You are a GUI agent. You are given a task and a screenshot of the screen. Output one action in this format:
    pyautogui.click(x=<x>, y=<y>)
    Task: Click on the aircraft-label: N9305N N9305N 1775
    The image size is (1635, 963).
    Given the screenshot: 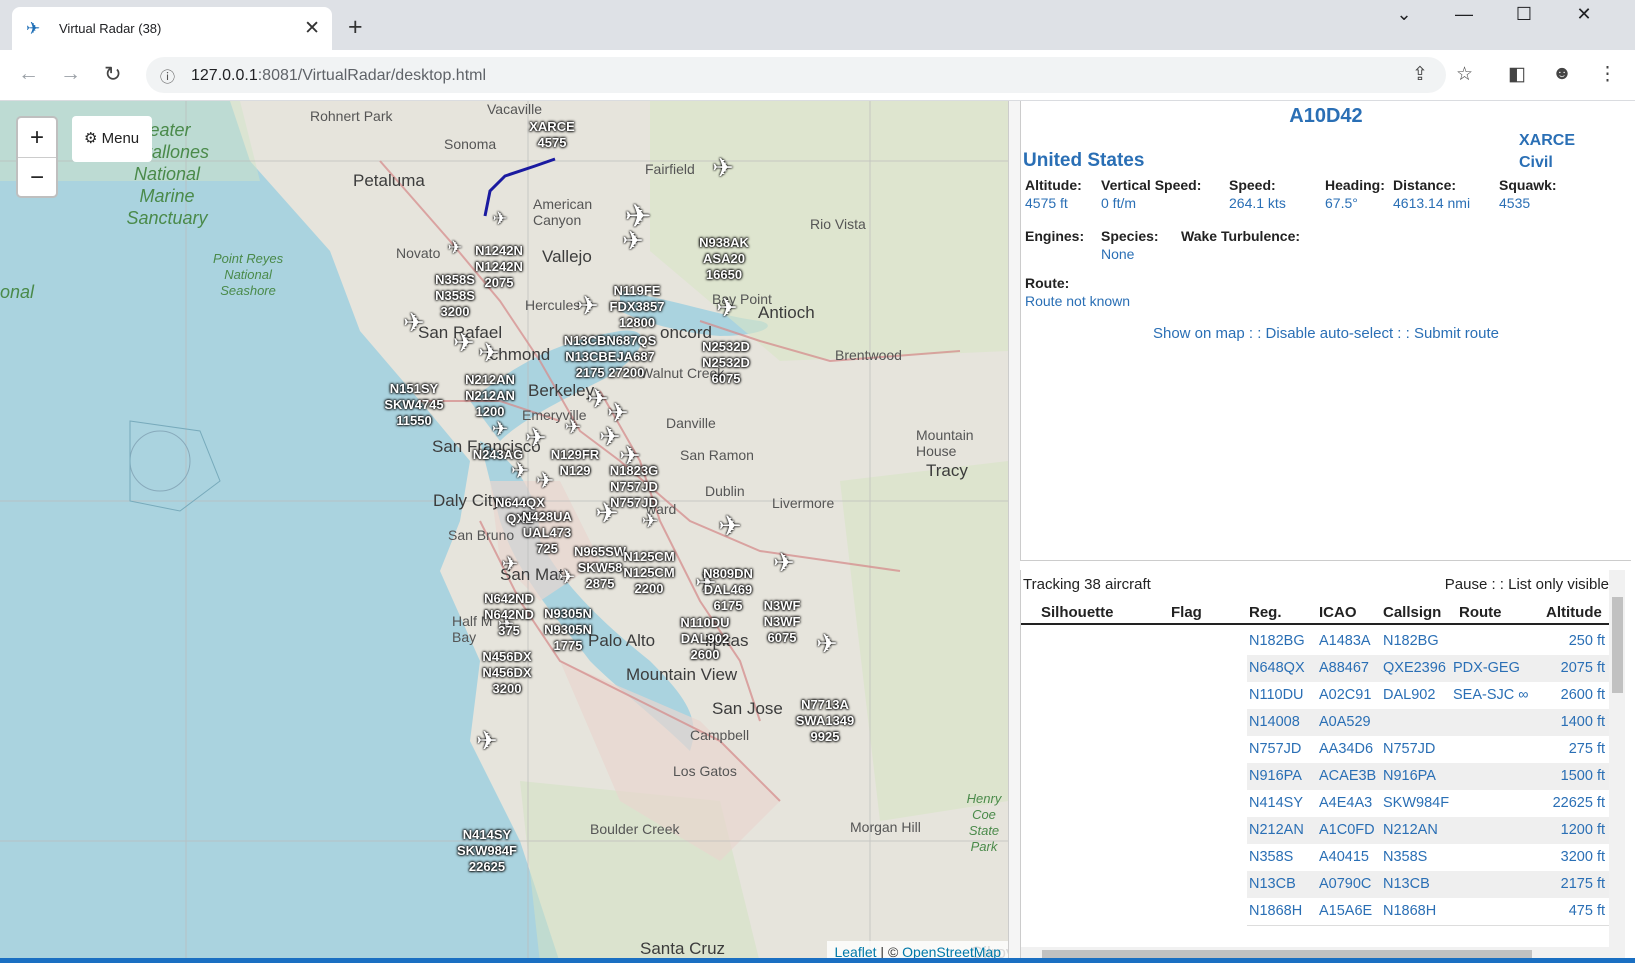 What is the action you would take?
    pyautogui.click(x=568, y=630)
    